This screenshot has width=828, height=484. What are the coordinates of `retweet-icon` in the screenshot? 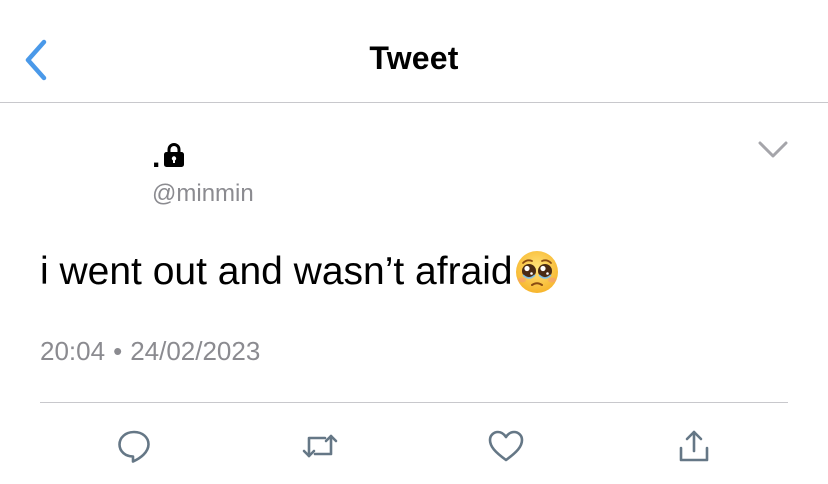 It's located at (320, 446).